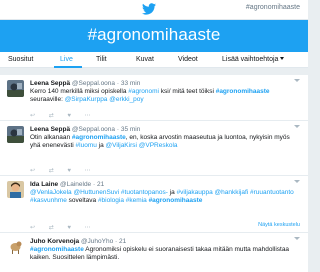  Describe the element at coordinates (232, 192) in the screenshot. I see `mention-link: @hankkijafi` at that location.